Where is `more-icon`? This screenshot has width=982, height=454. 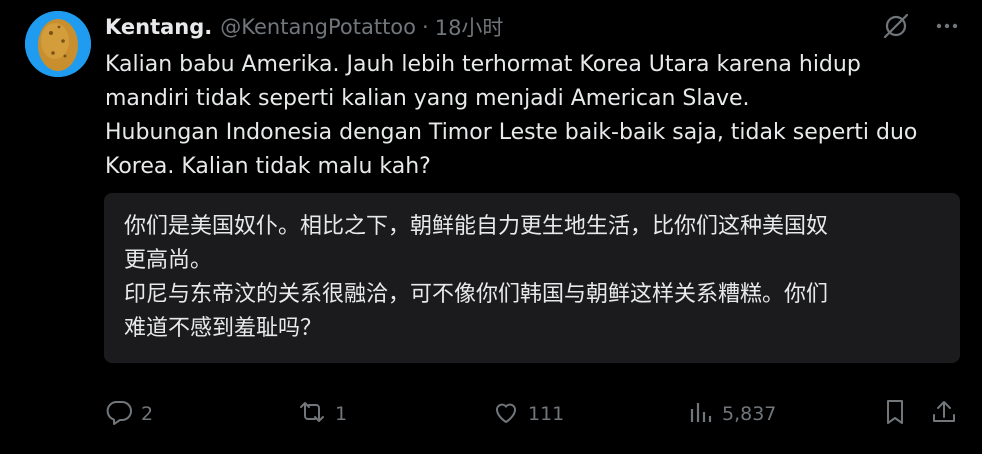 more-icon is located at coordinates (947, 26).